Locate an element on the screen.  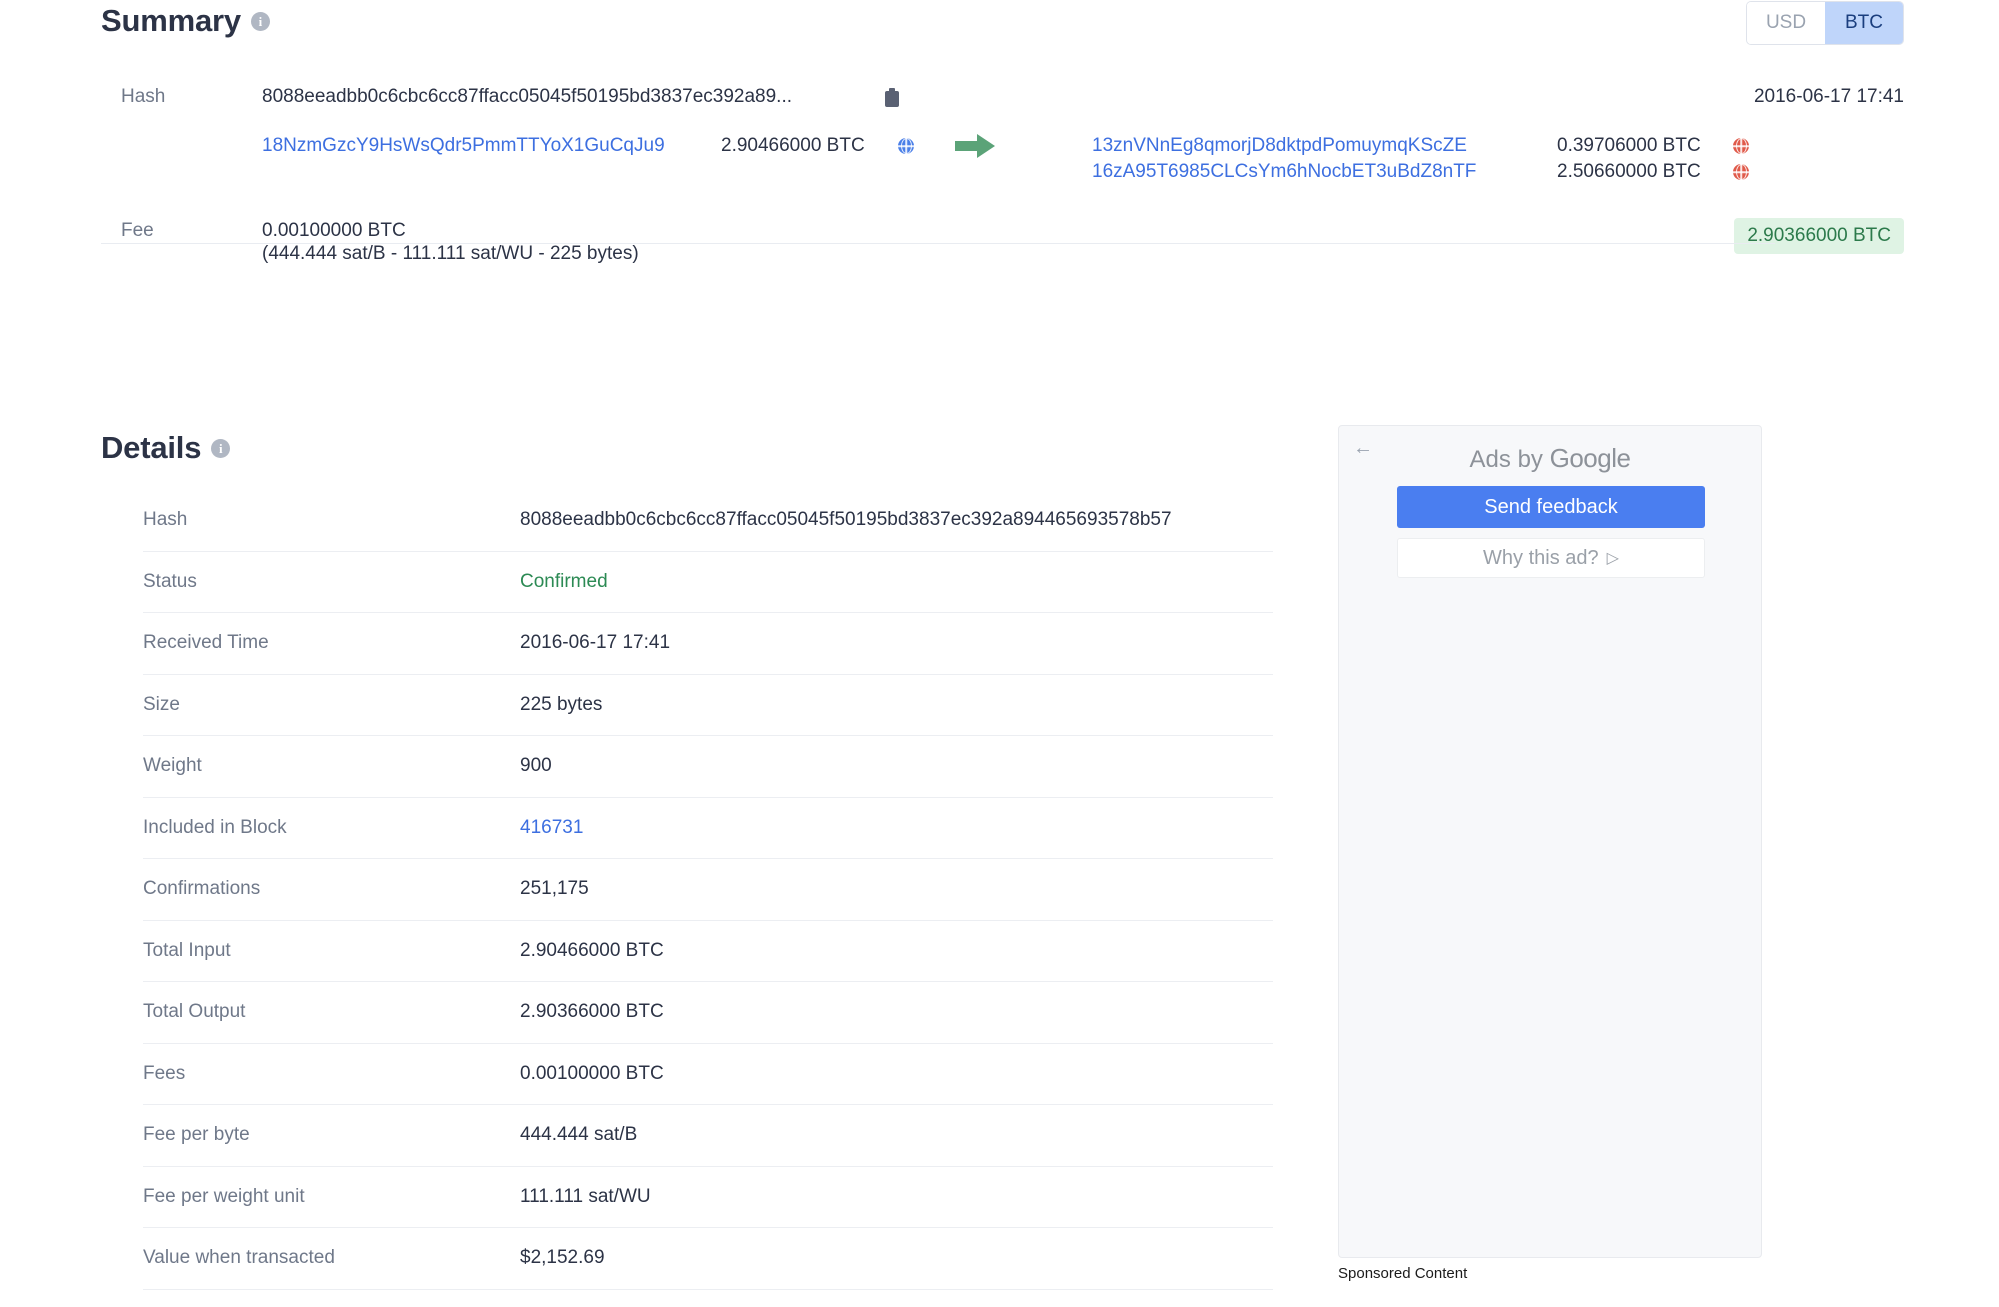
output-address-link-2: 16zA95T6985CLCsYm6hNocbET3uBdZ8nTF is located at coordinates (1284, 172).